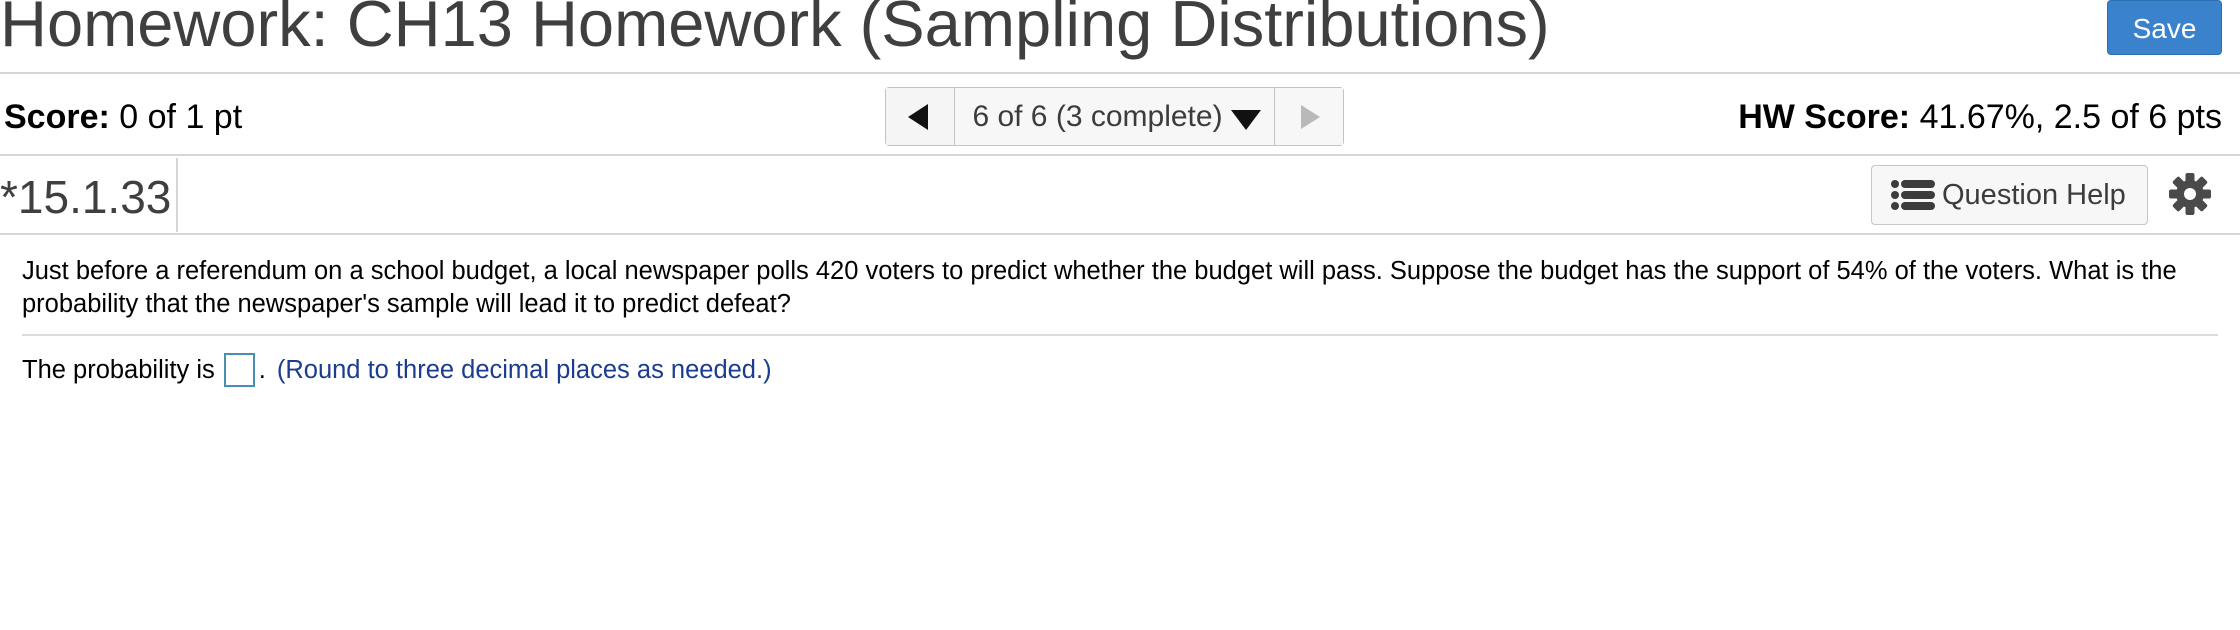 Image resolution: width=2240 pixels, height=630 pixels. Describe the element at coordinates (1913, 195) in the screenshot. I see `list-icon` at that location.